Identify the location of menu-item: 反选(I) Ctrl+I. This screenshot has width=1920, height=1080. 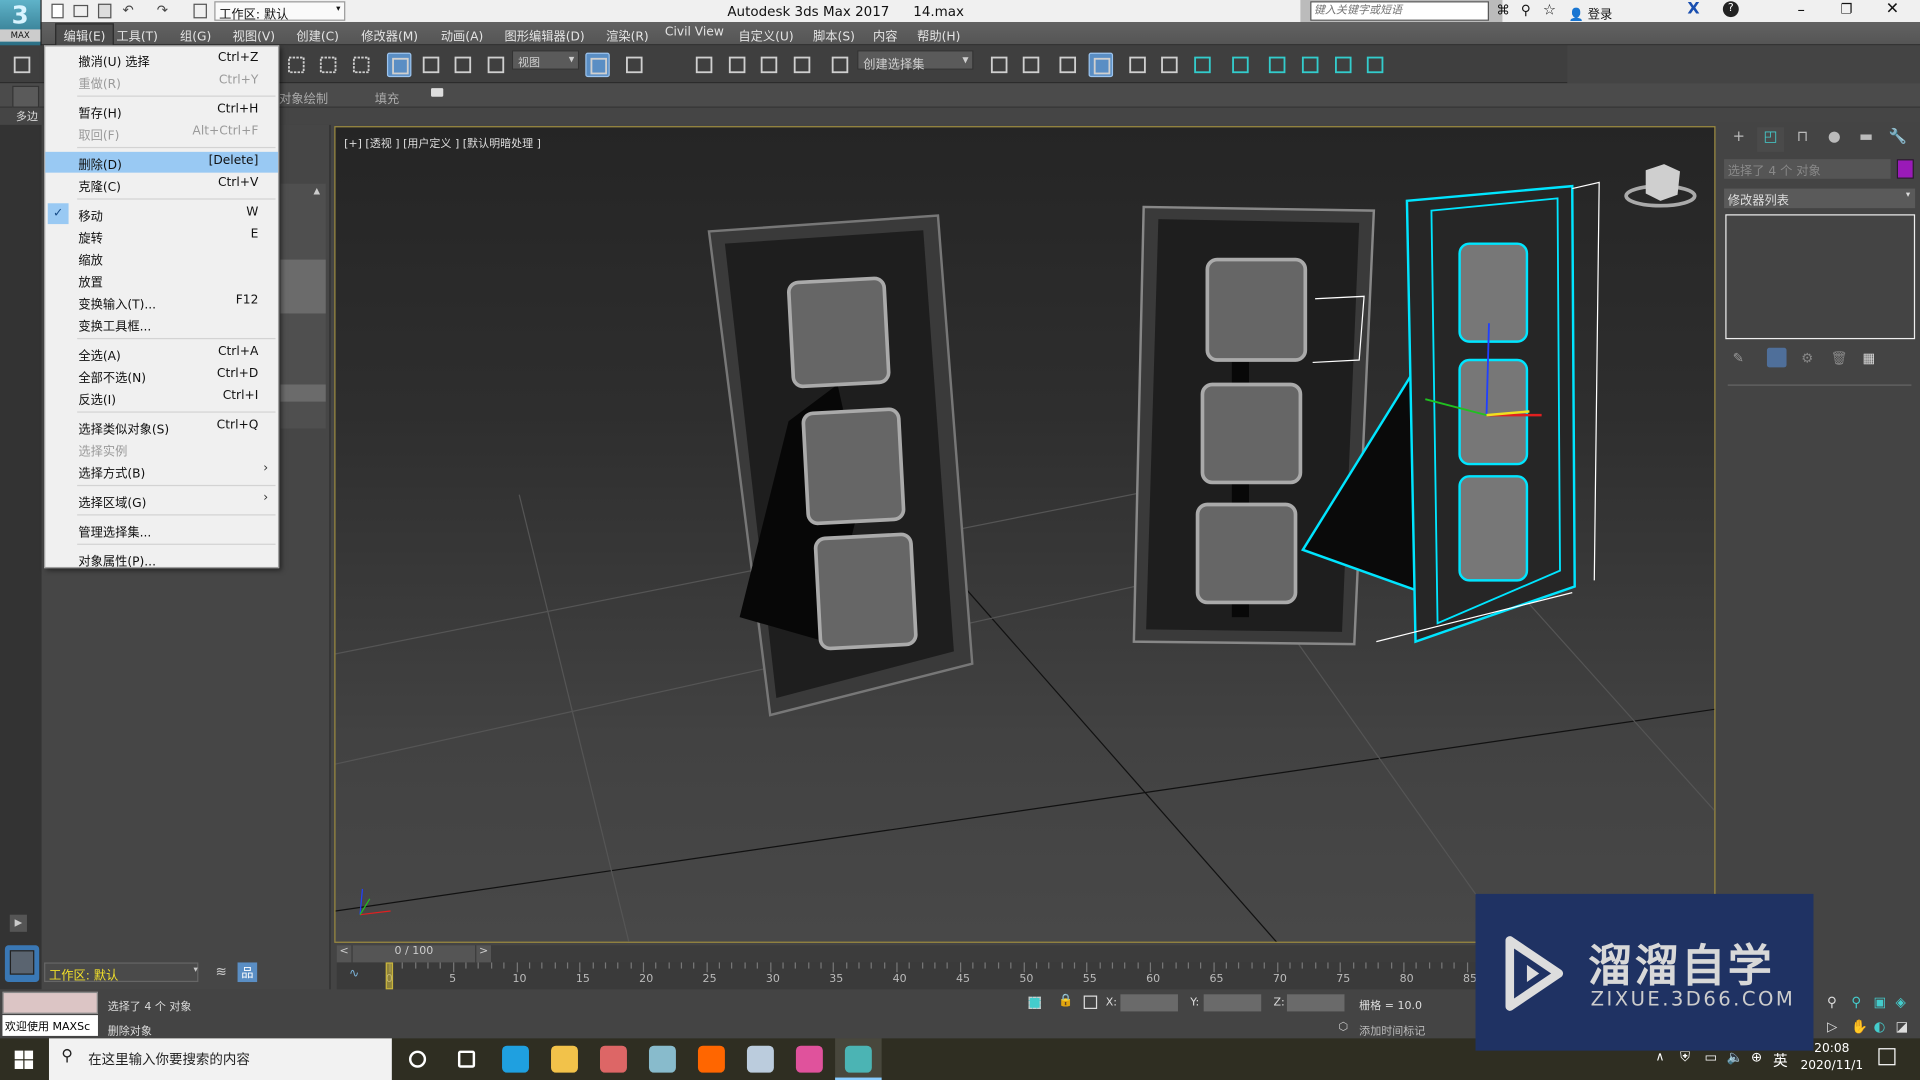
(161, 397).